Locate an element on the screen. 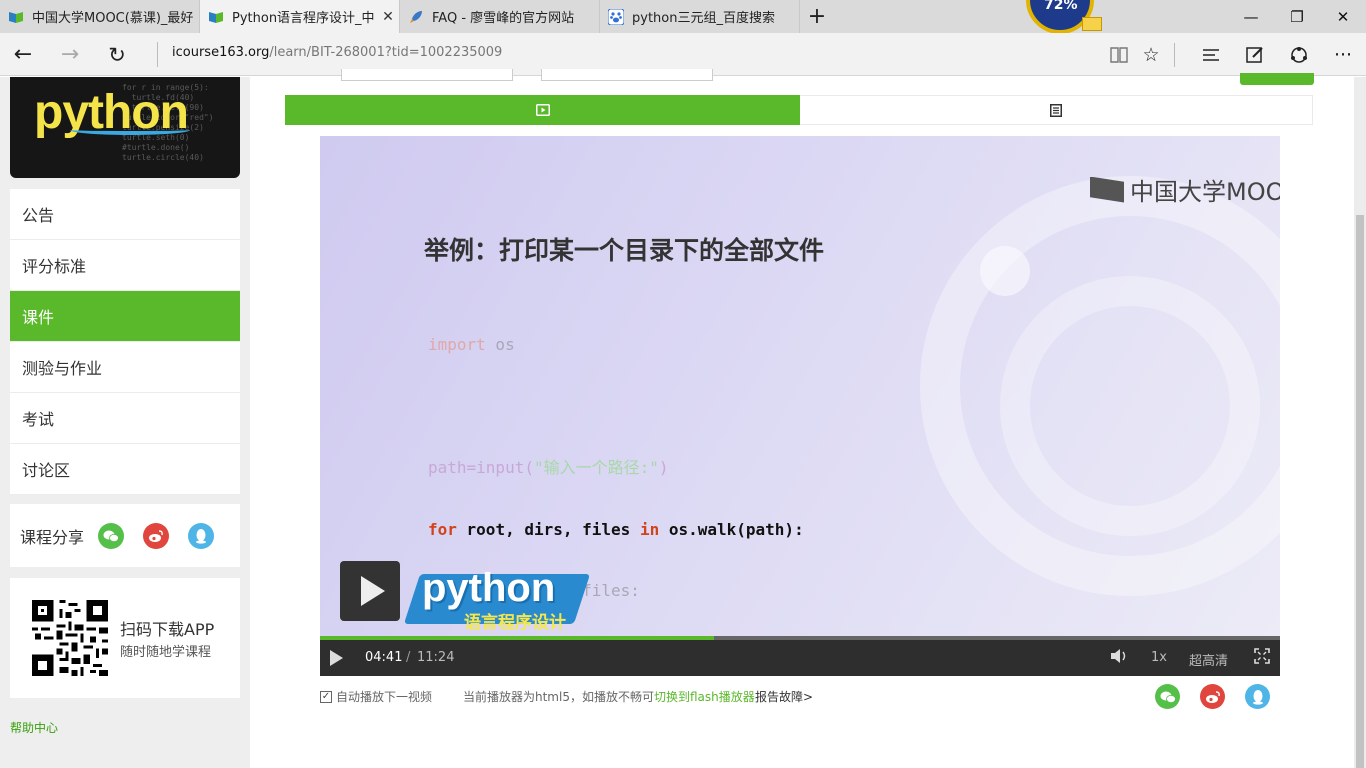 This screenshot has width=1366, height=768. mail-icon is located at coordinates (1092, 24).